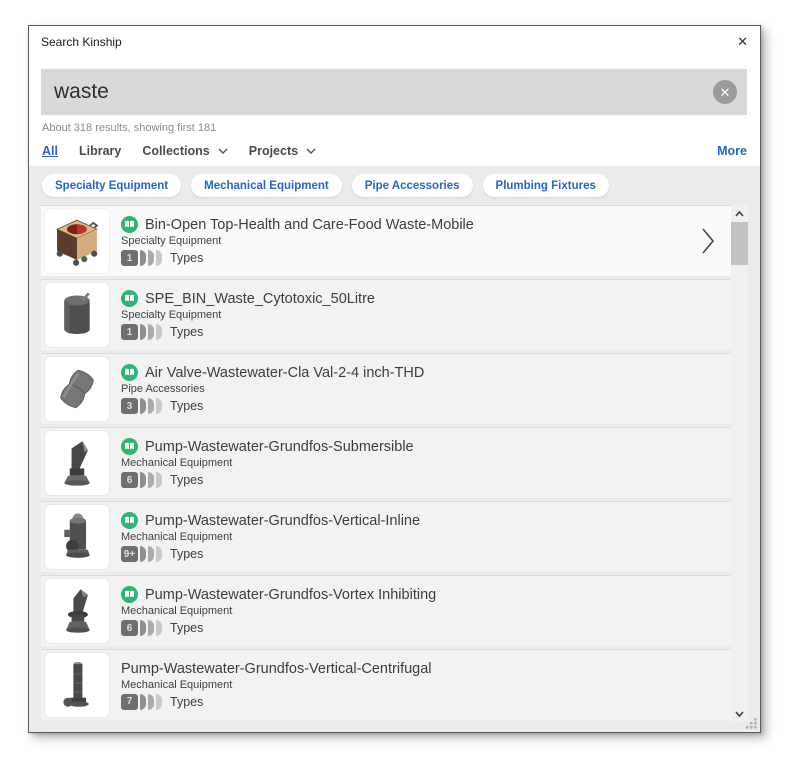 The image size is (791, 759). Describe the element at coordinates (260, 298) in the screenshot. I see `result-title: SPE_BIN_Waste_Cytotoxic_50Litre` at that location.